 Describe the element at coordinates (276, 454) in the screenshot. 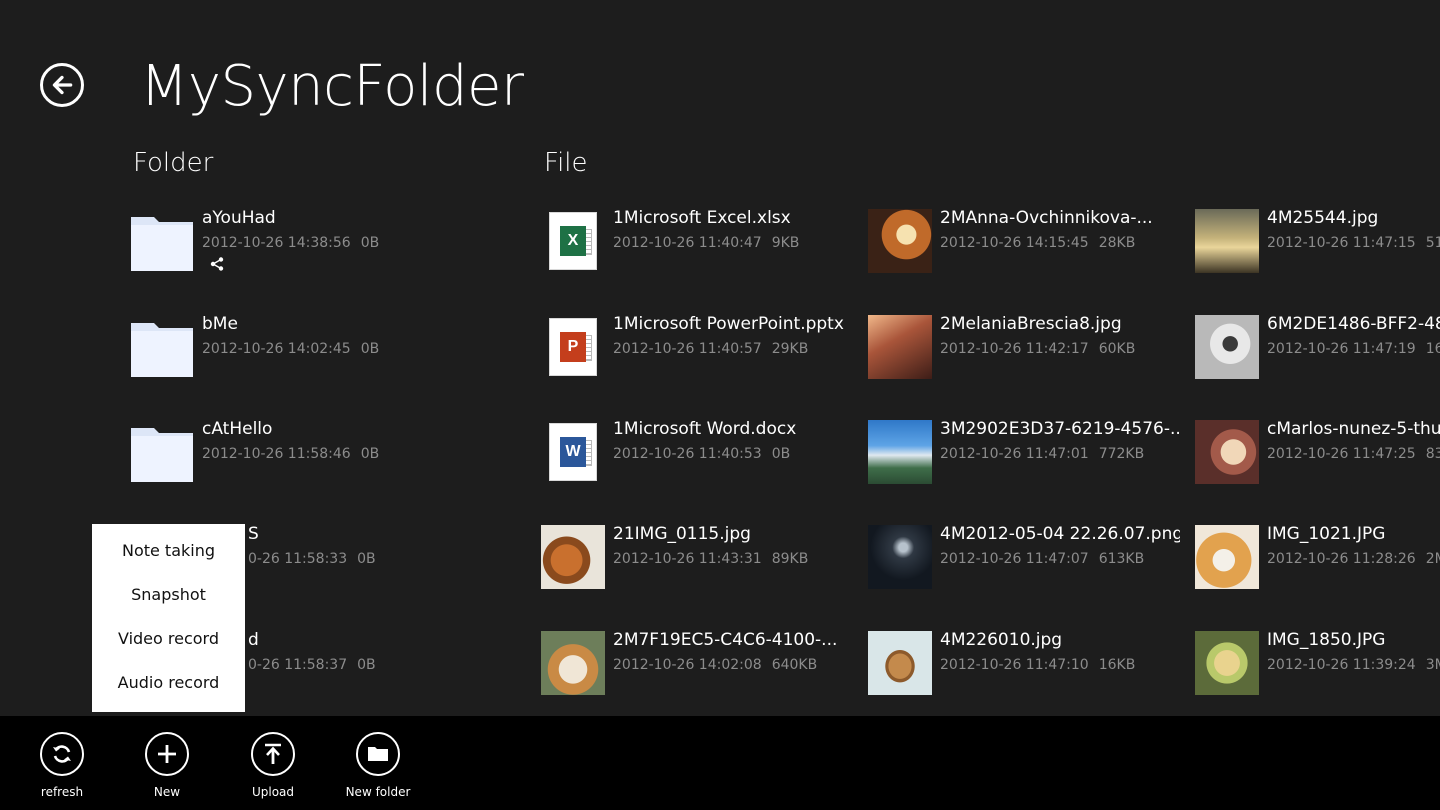

I see `folder-date: 2012-10-26 11:58:46` at that location.